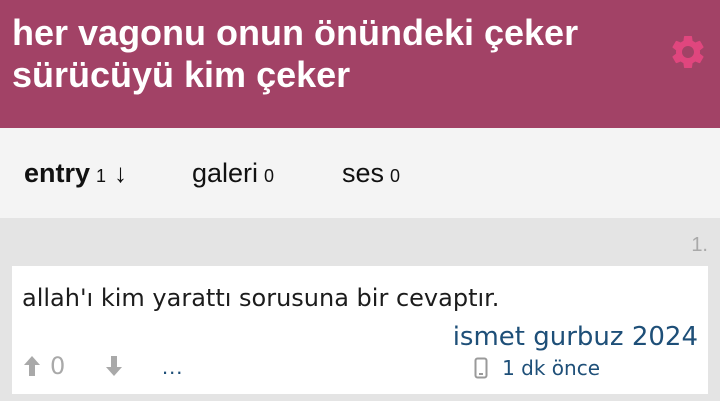  What do you see at coordinates (395, 176) in the screenshot?
I see `tab-ses-count: 0` at bounding box center [395, 176].